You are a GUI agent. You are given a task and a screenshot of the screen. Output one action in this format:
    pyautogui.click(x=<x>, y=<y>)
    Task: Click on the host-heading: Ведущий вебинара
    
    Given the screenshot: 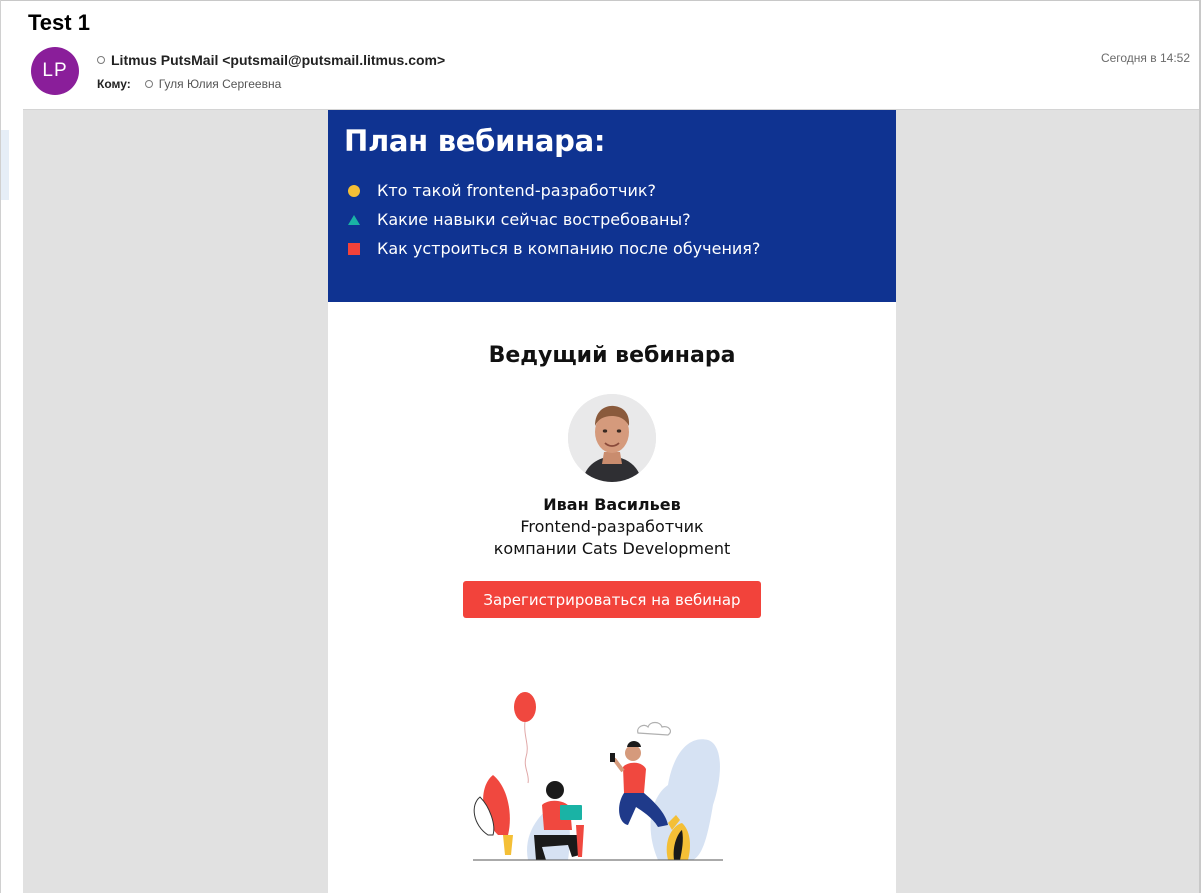 What is the action you would take?
    pyautogui.click(x=612, y=355)
    